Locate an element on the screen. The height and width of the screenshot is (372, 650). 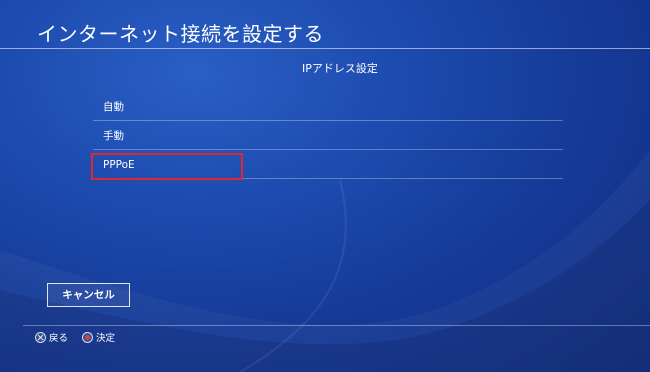
footer-divider is located at coordinates (336, 325).